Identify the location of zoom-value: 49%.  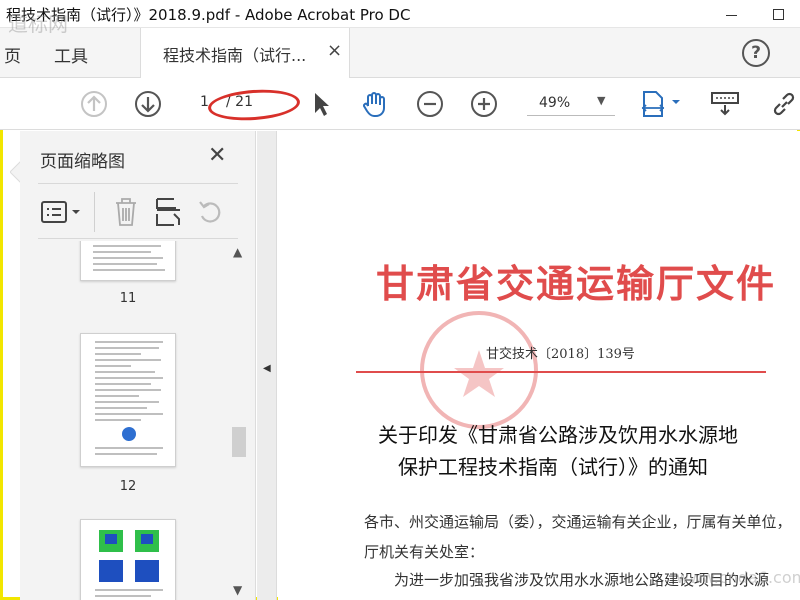
(555, 103).